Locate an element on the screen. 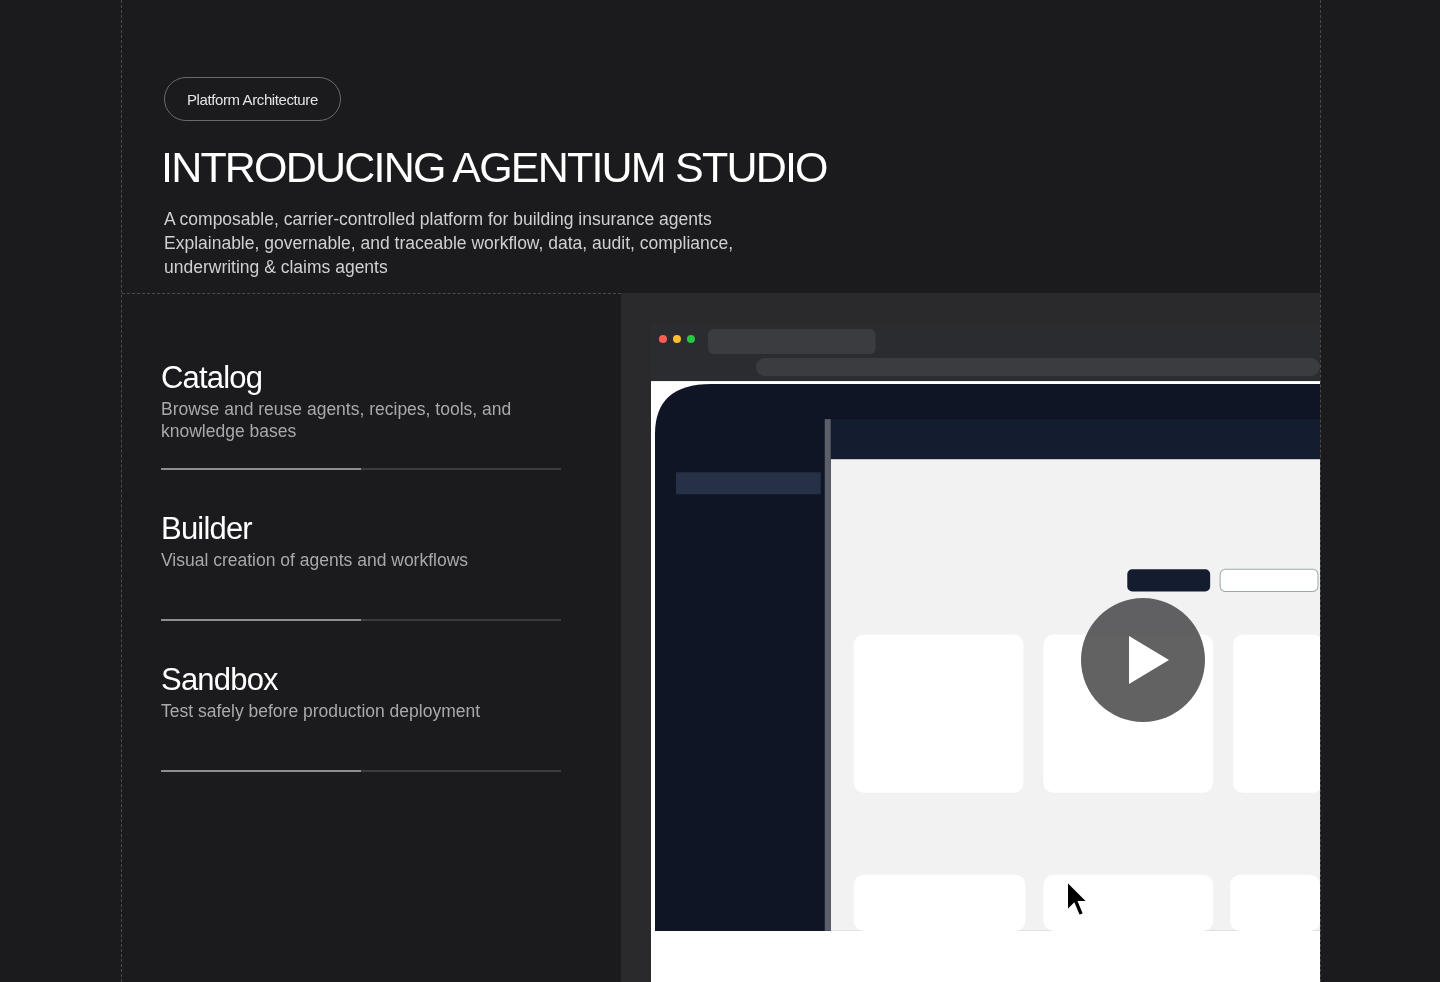 This screenshot has width=1440, height=982. page-title: INTRODUCING AGENTIUM STUDIO is located at coordinates (494, 167).